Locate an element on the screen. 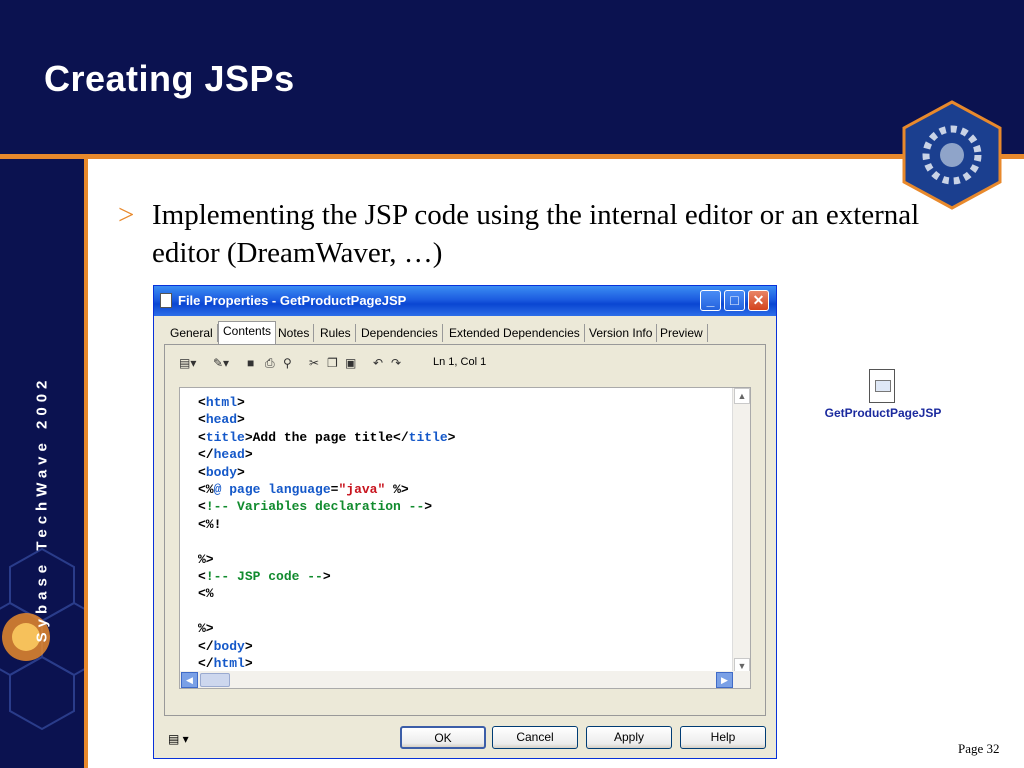 The height and width of the screenshot is (768, 1024). dialog-title: File Properties - GetProductPageJSP is located at coordinates (292, 300).